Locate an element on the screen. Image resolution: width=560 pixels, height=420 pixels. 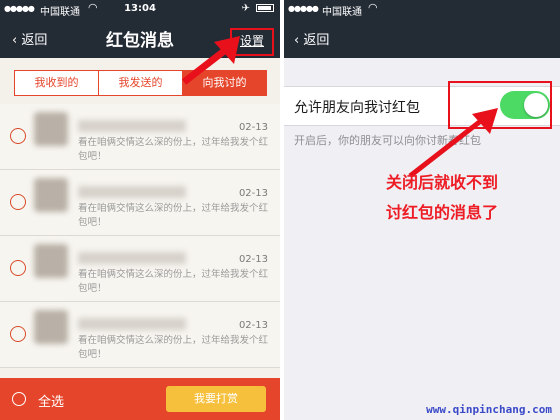
clock: 13:04 is located at coordinates (140, 8).